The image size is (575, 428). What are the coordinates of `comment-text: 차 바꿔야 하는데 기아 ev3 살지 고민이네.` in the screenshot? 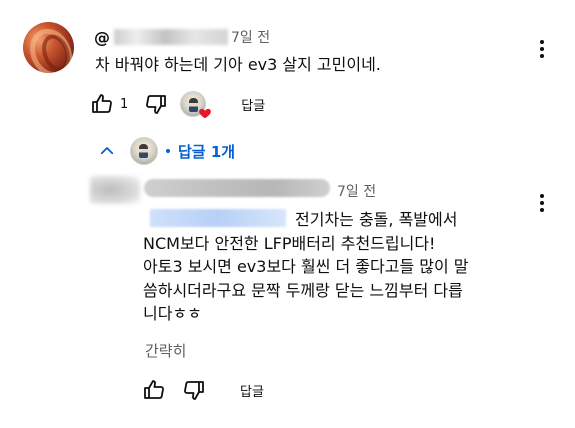 It's located at (238, 64).